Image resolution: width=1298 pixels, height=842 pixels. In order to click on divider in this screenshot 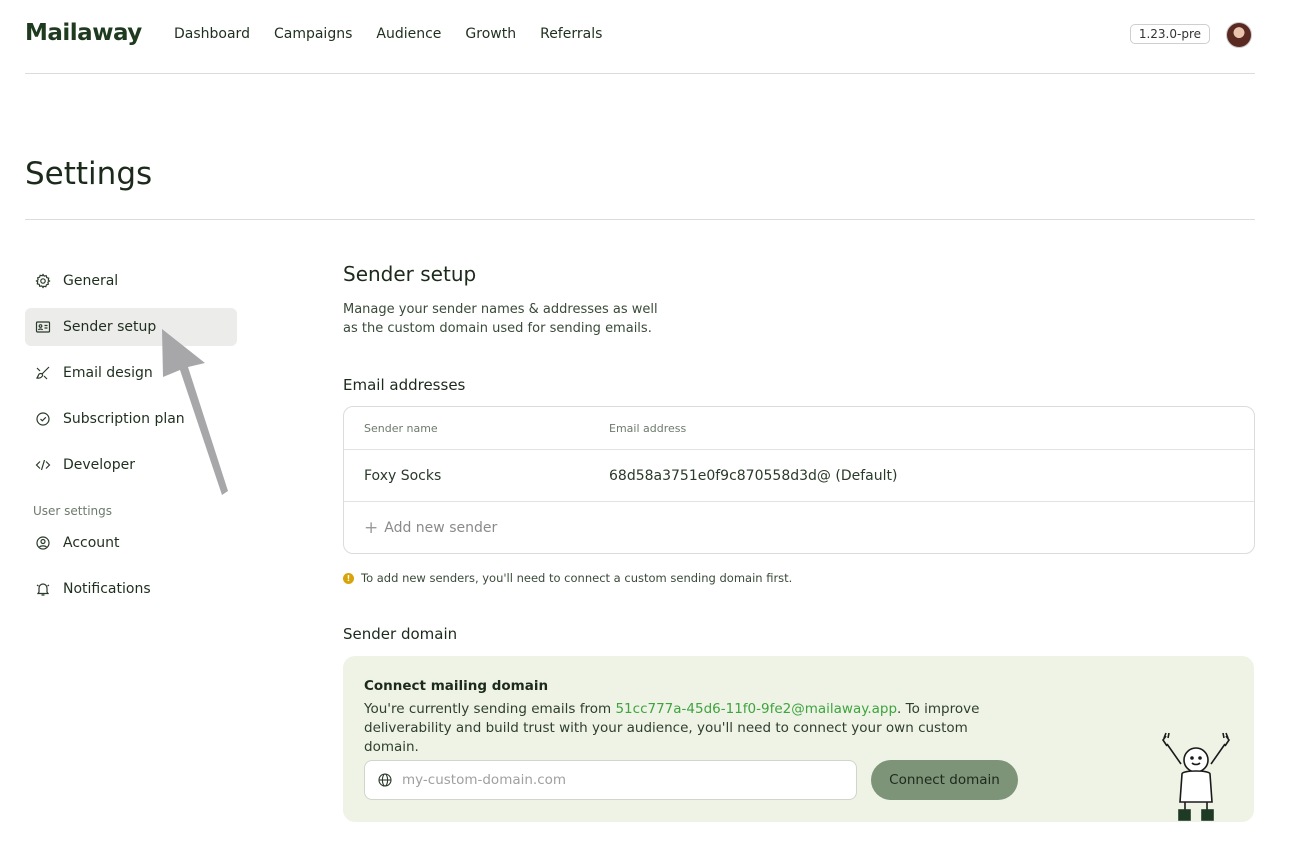, I will do `click(640, 219)`.